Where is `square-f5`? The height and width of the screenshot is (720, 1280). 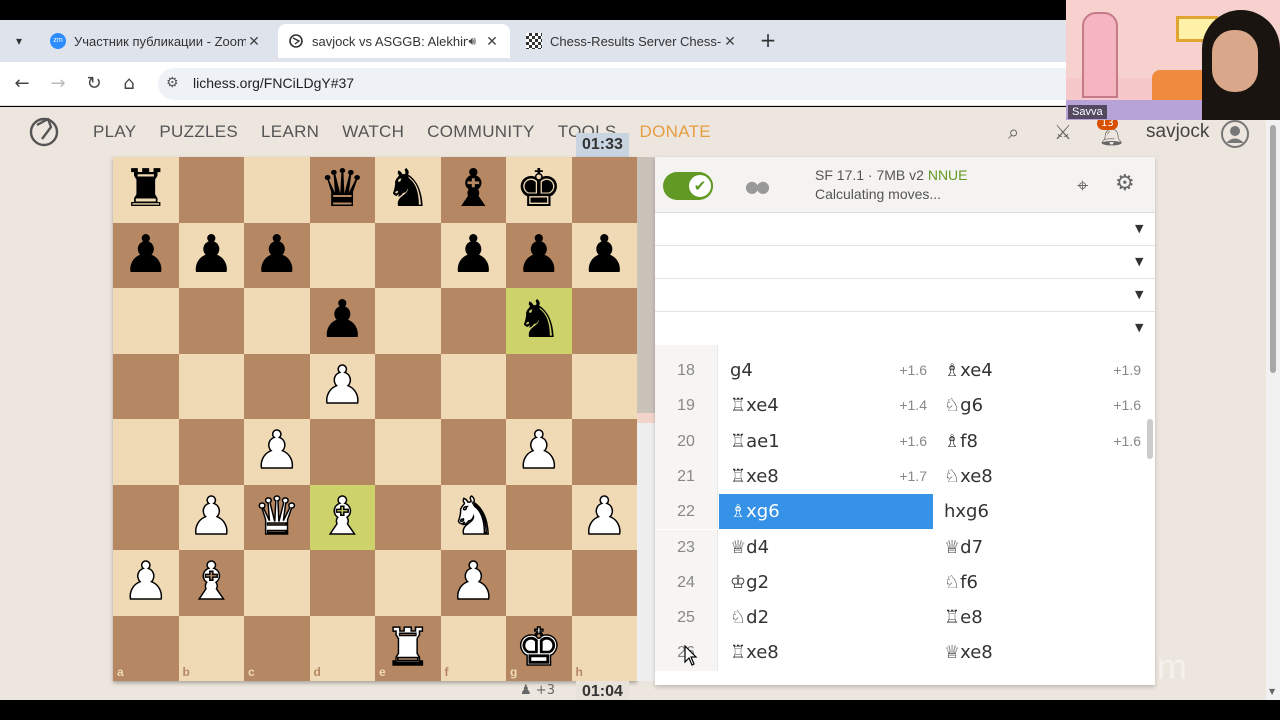
square-f5 is located at coordinates (473, 386).